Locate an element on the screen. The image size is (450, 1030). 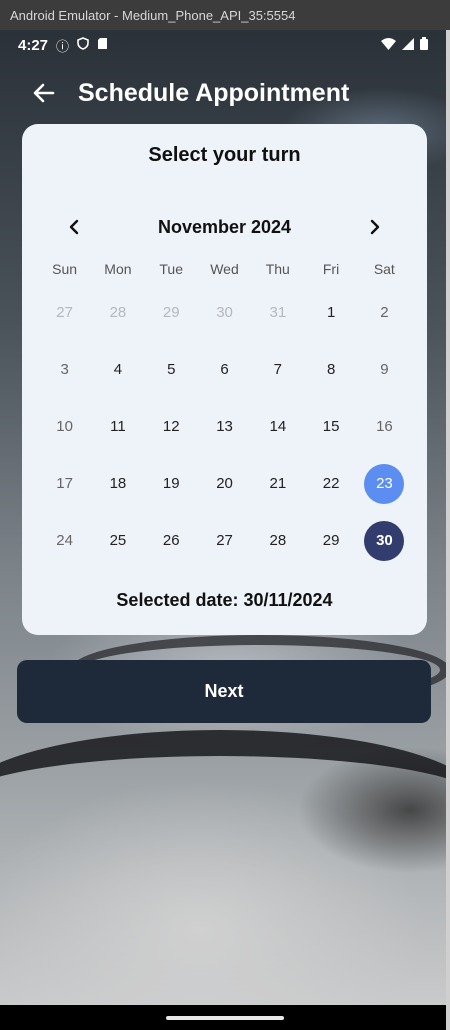
day-cell: 20 is located at coordinates (224, 483).